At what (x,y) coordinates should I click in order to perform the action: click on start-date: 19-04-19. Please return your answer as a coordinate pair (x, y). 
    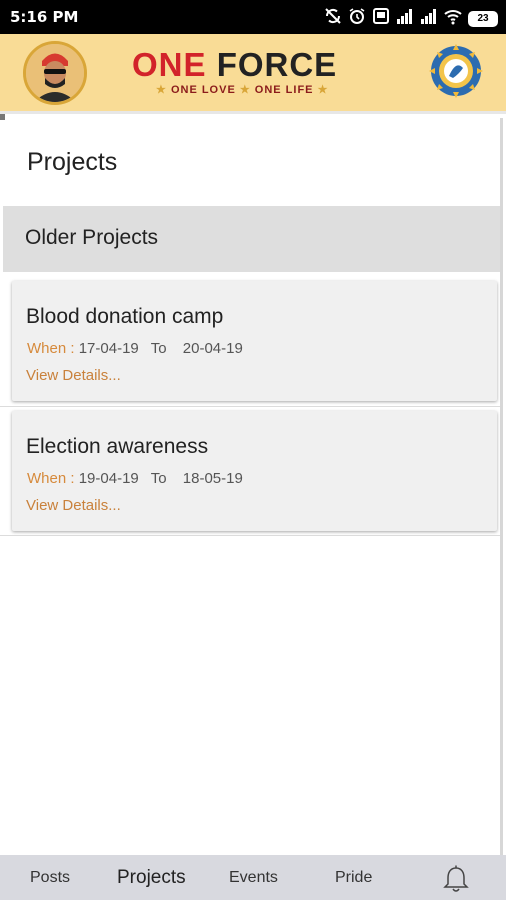
    Looking at the image, I should click on (108, 478).